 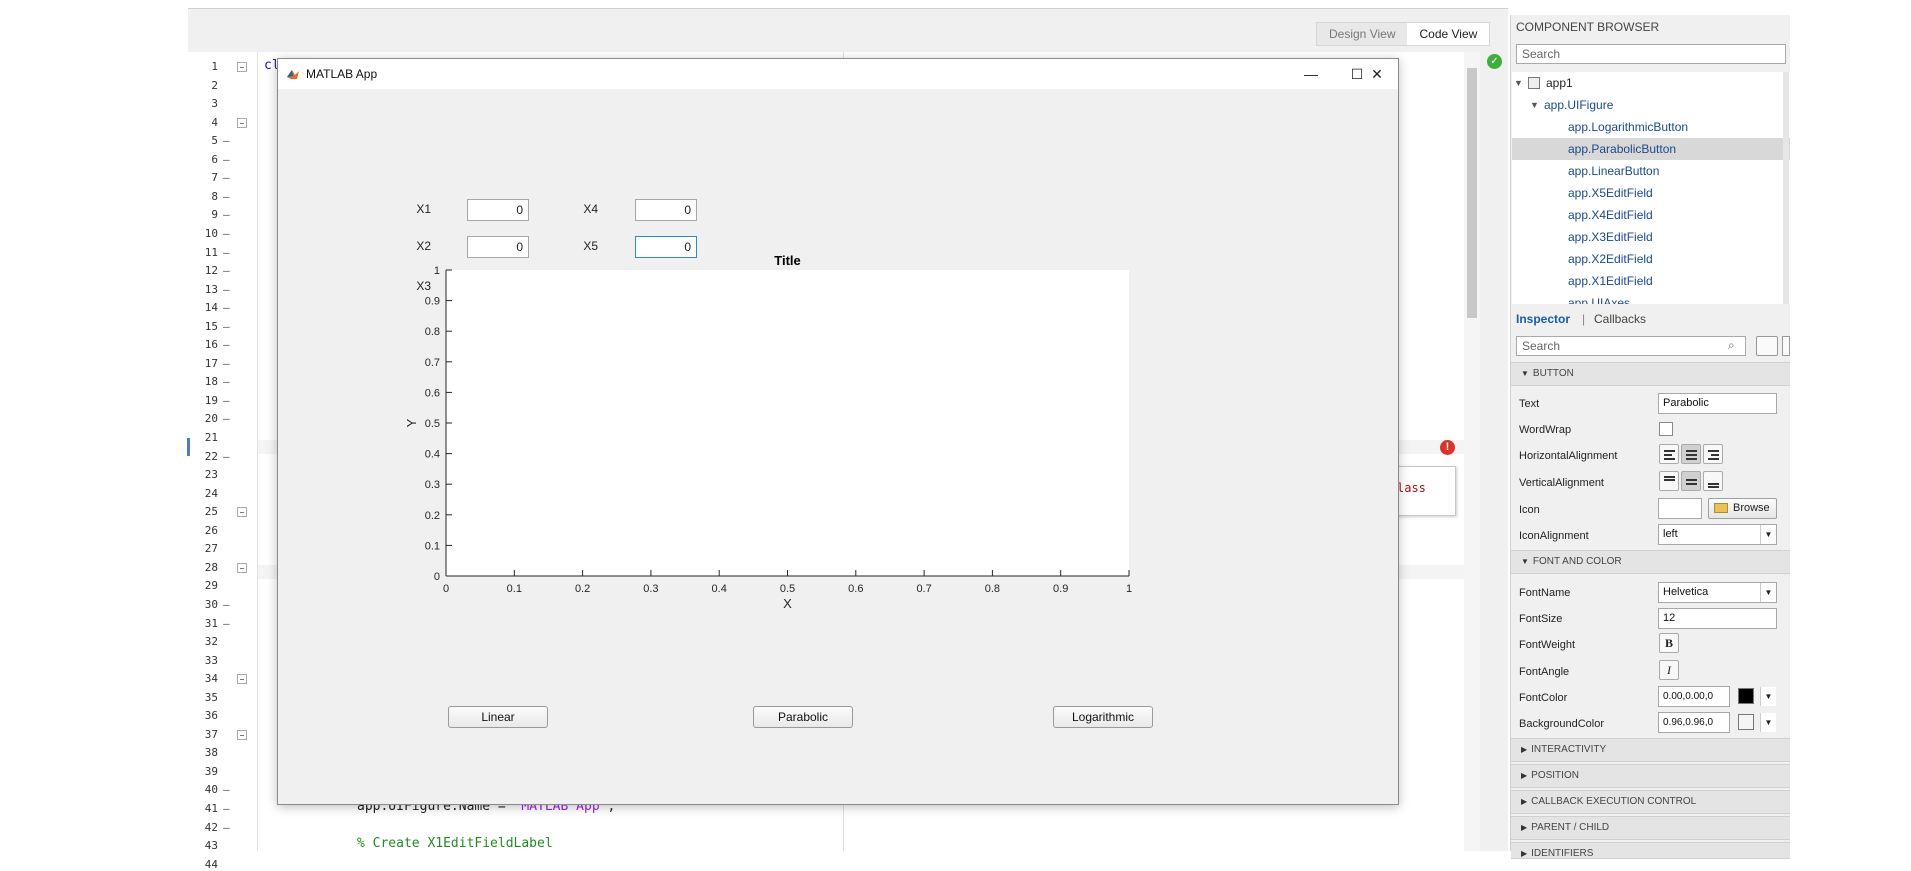 What do you see at coordinates (1746, 696) in the screenshot?
I see `fontcolor-swatch` at bounding box center [1746, 696].